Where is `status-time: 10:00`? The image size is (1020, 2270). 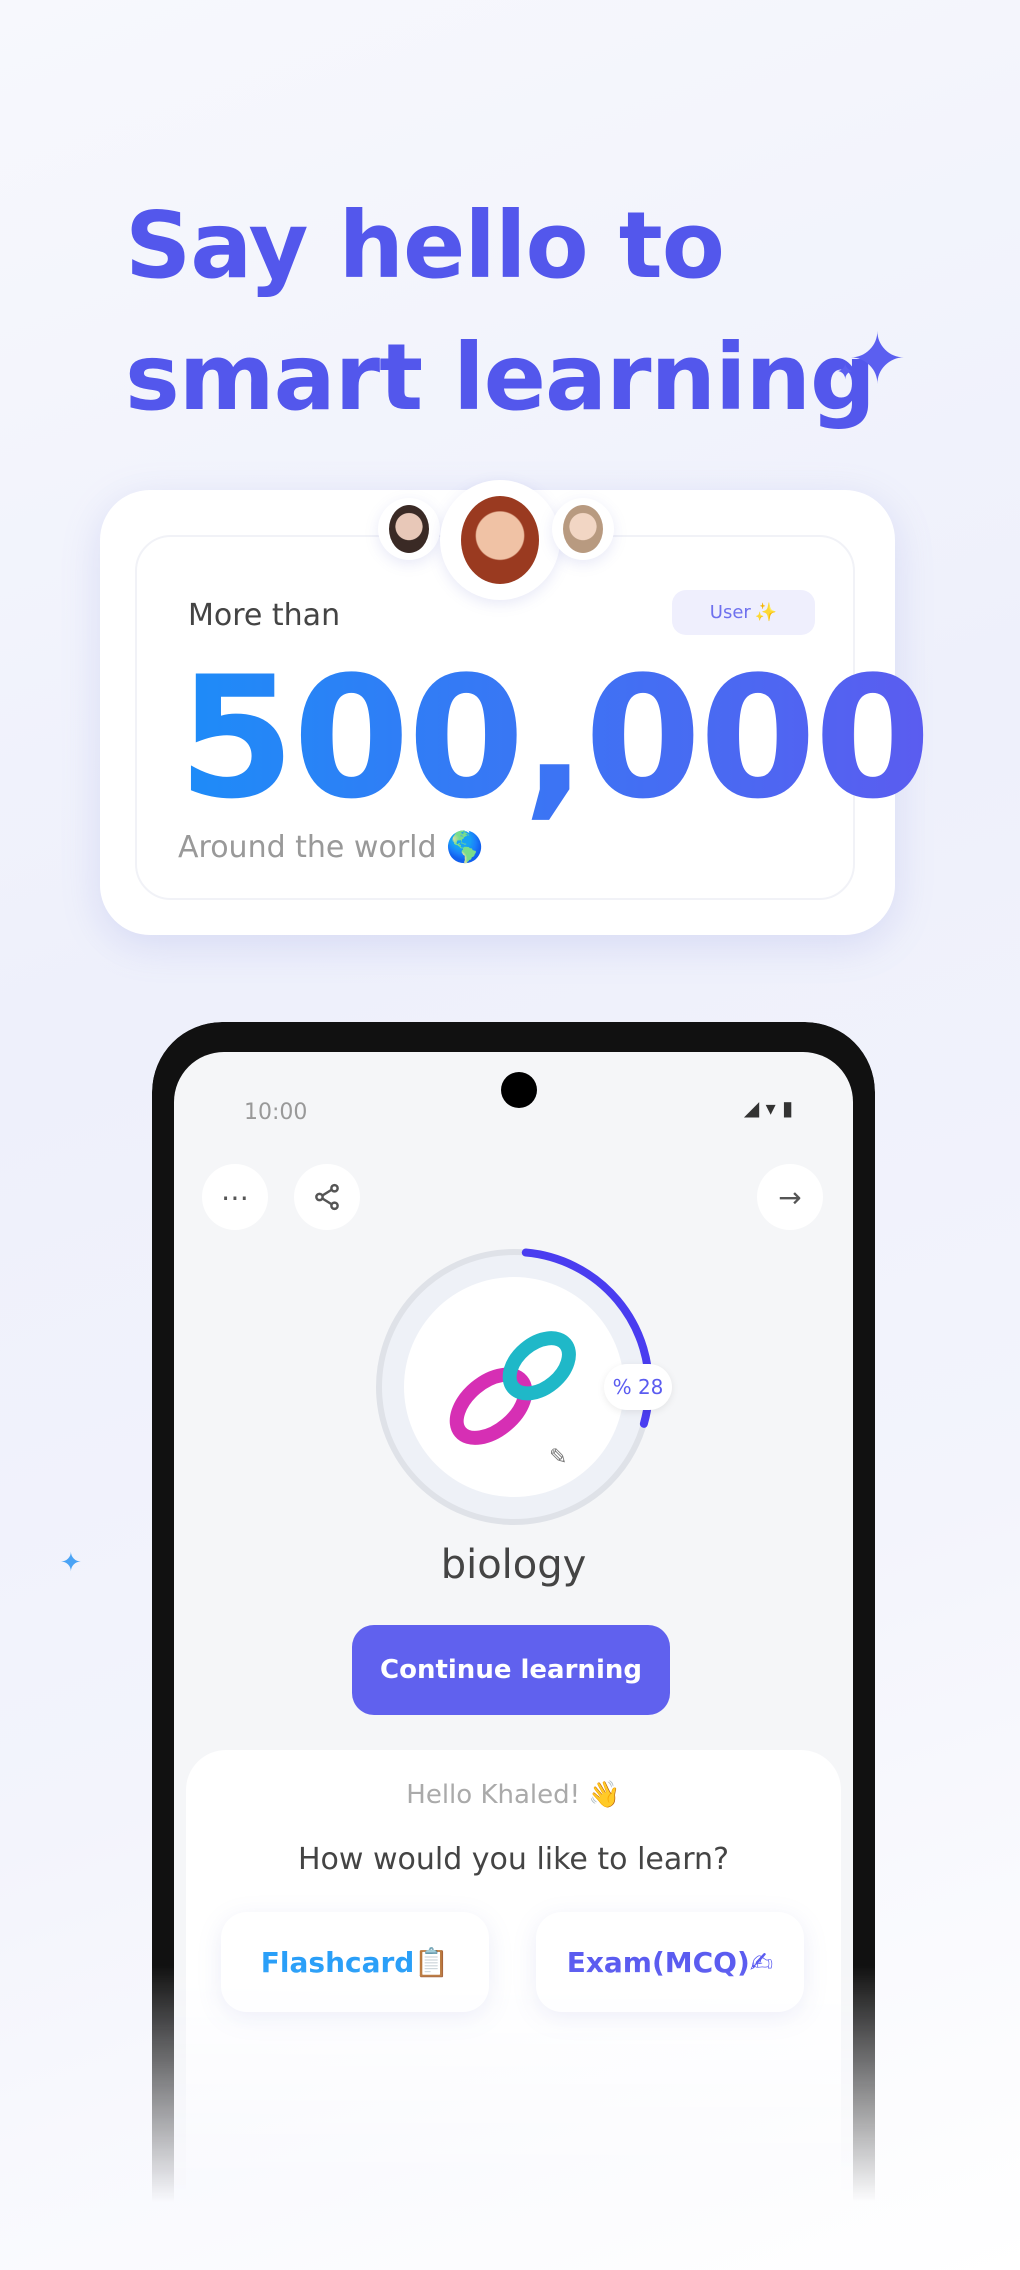
status-time: 10:00 is located at coordinates (276, 1112).